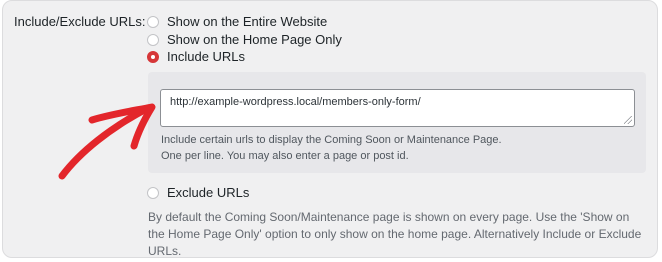  Describe the element at coordinates (208, 192) in the screenshot. I see `option-exclude-urls-label: Exclude URLs` at that location.